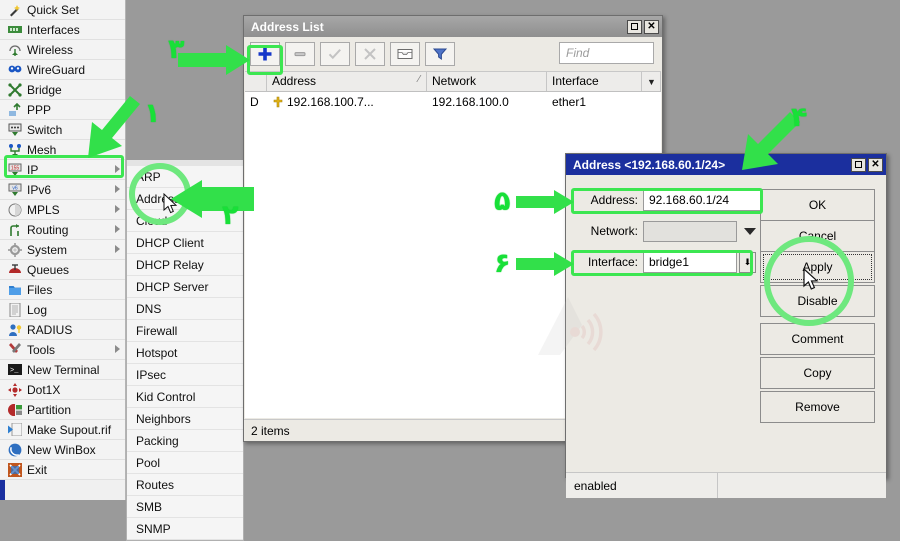  I want to click on cancel-button: Cancel, so click(817, 236).